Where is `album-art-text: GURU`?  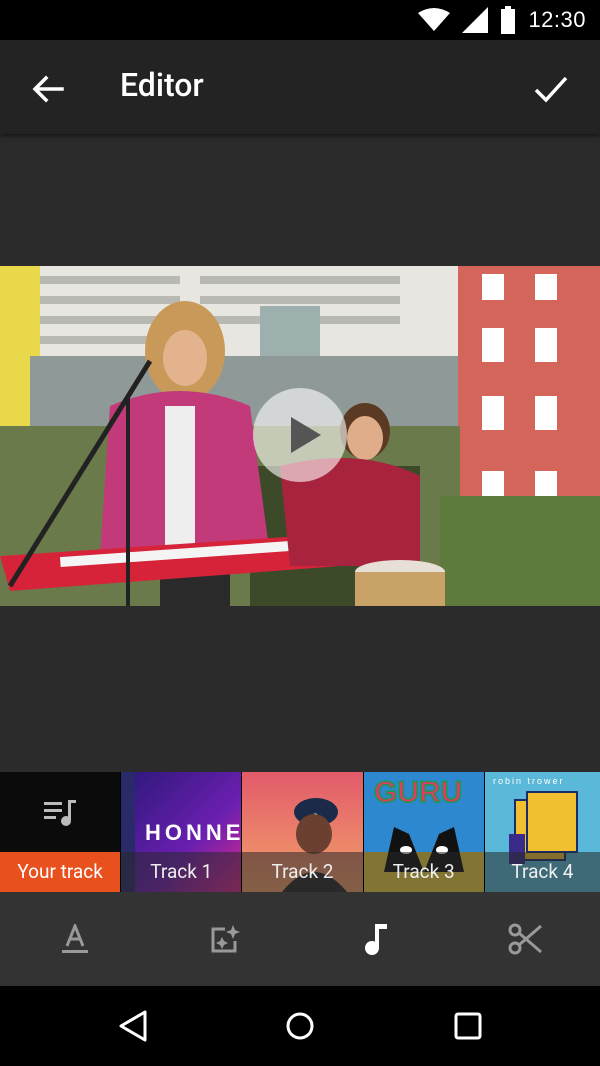 album-art-text: GURU is located at coordinates (418, 792).